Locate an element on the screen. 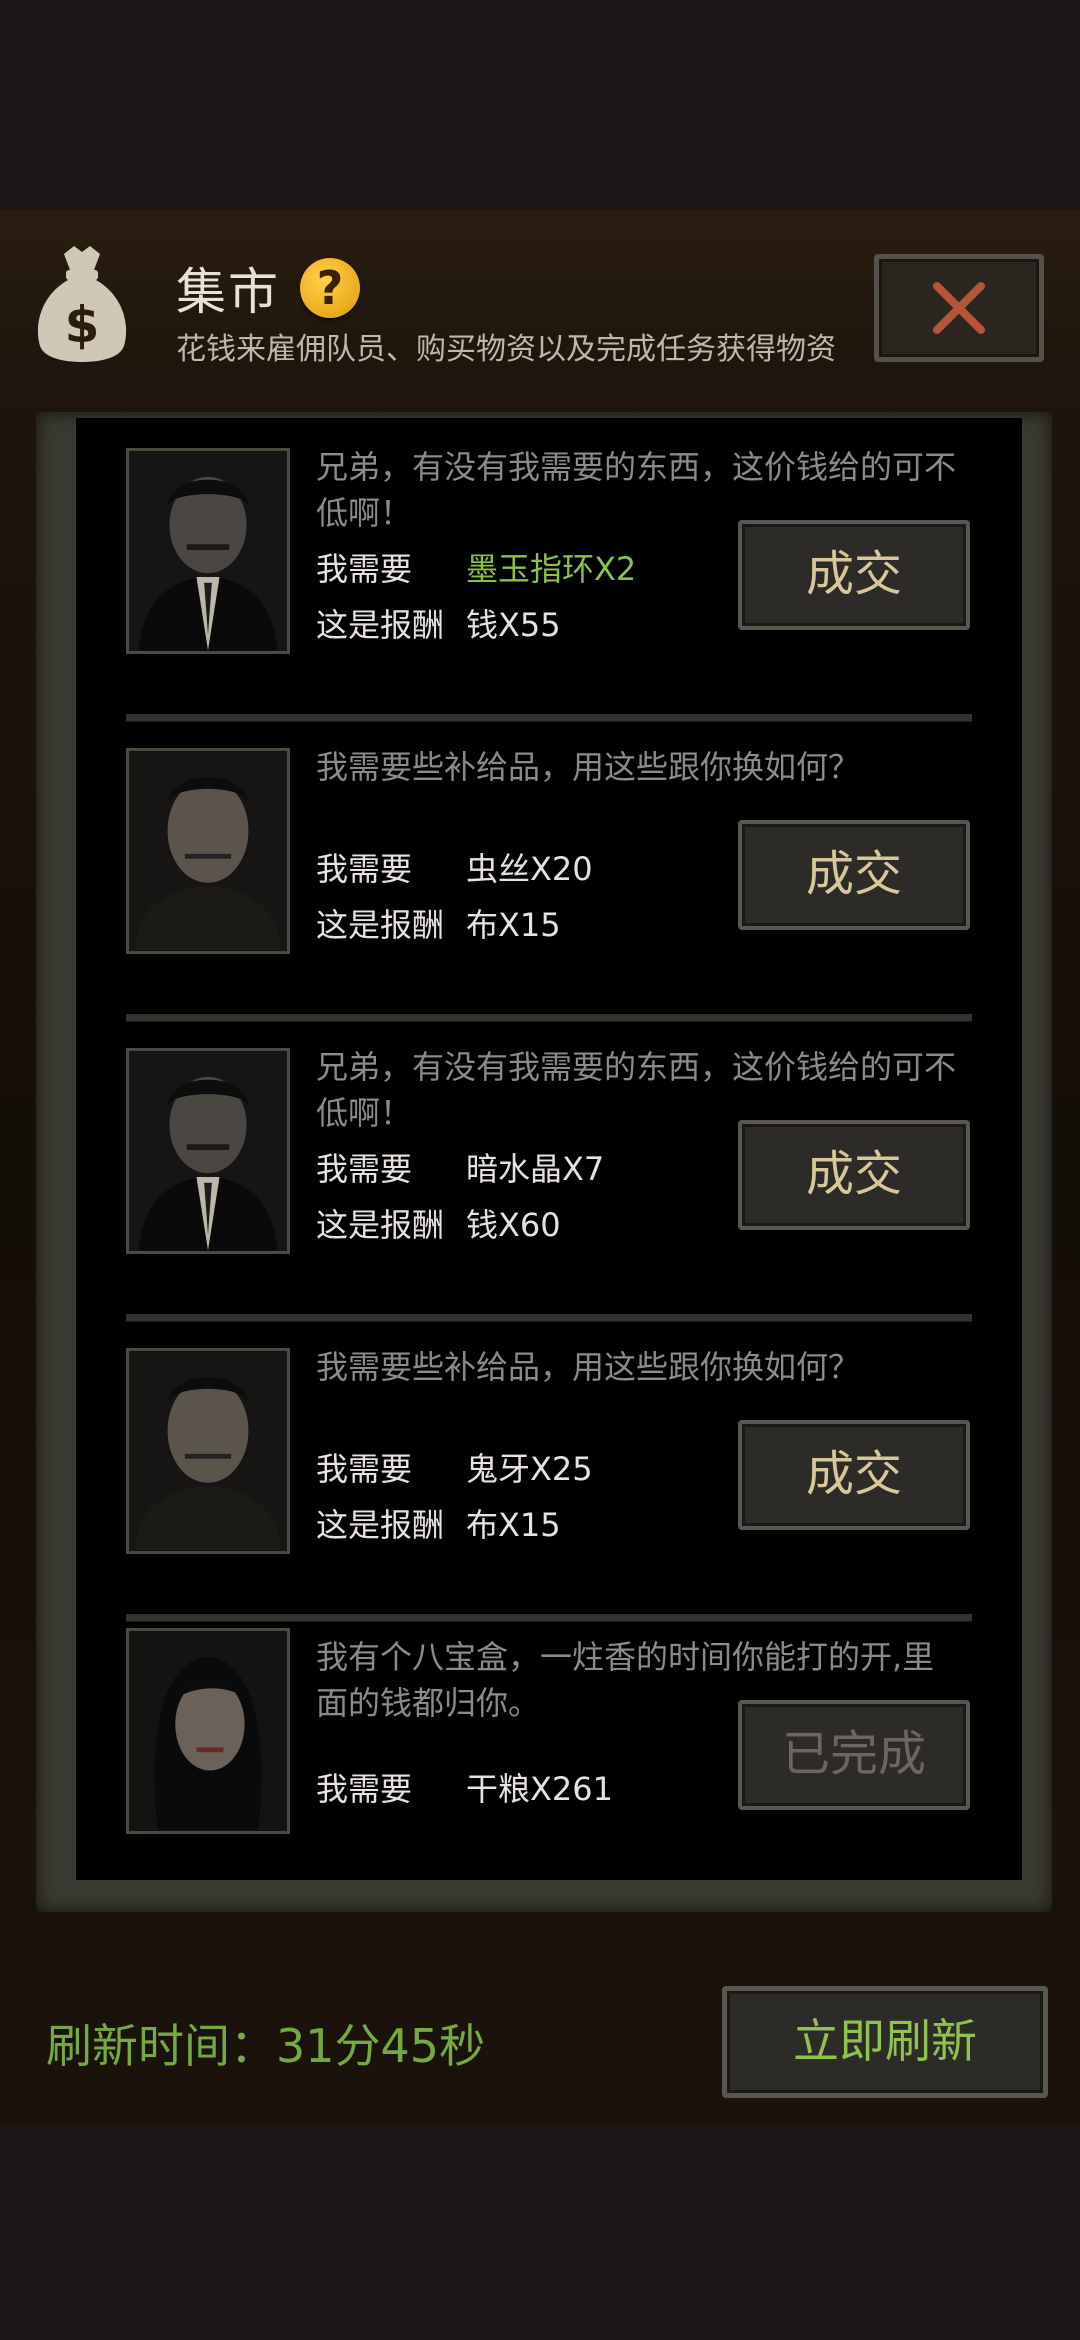  refresh-now-button: 立即刷新 is located at coordinates (885, 2042).